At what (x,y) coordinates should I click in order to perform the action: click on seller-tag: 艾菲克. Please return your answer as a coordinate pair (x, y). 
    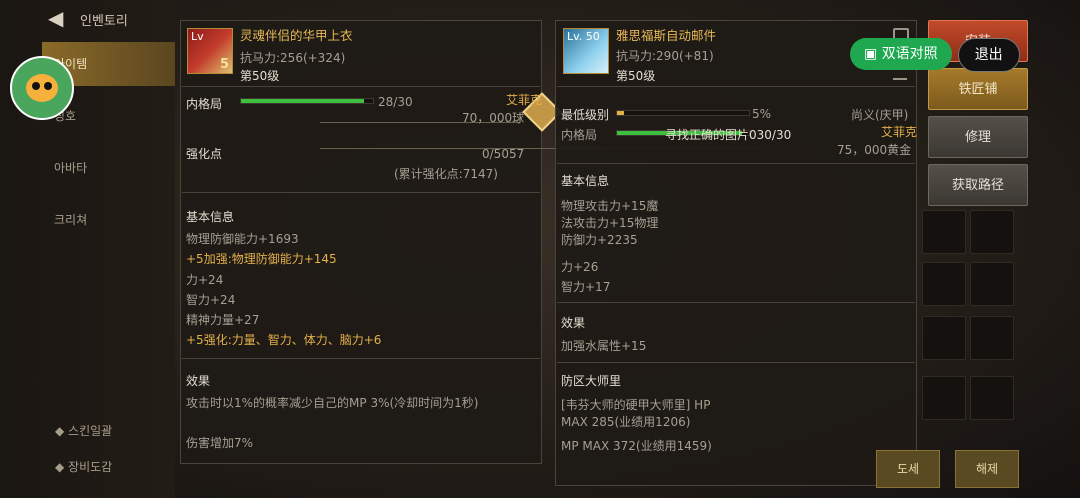
    Looking at the image, I should click on (524, 100).